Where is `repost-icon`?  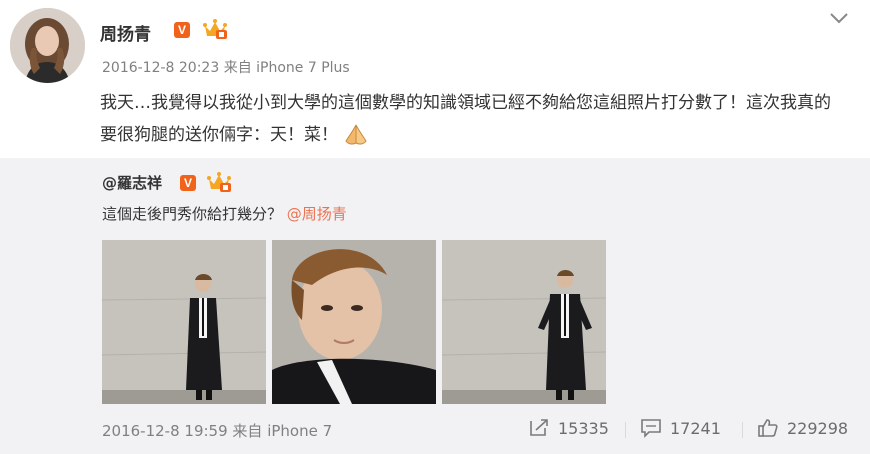
repost-icon is located at coordinates (539, 427).